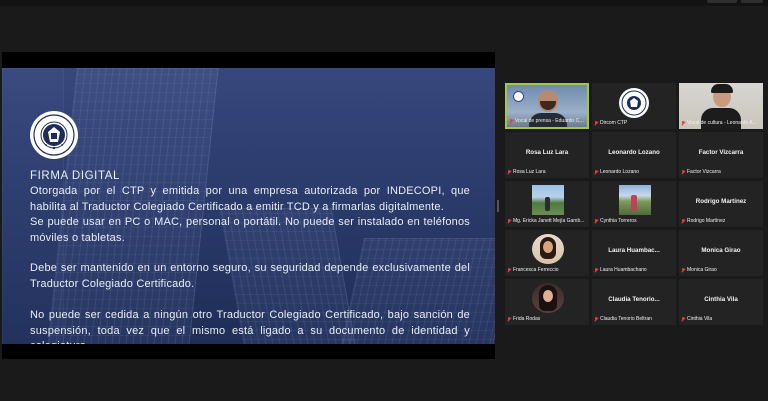 This screenshot has width=768, height=401. What do you see at coordinates (721, 204) in the screenshot?
I see `participant-tile: Rodrigo Martínez Rodrigo Martínez` at bounding box center [721, 204].